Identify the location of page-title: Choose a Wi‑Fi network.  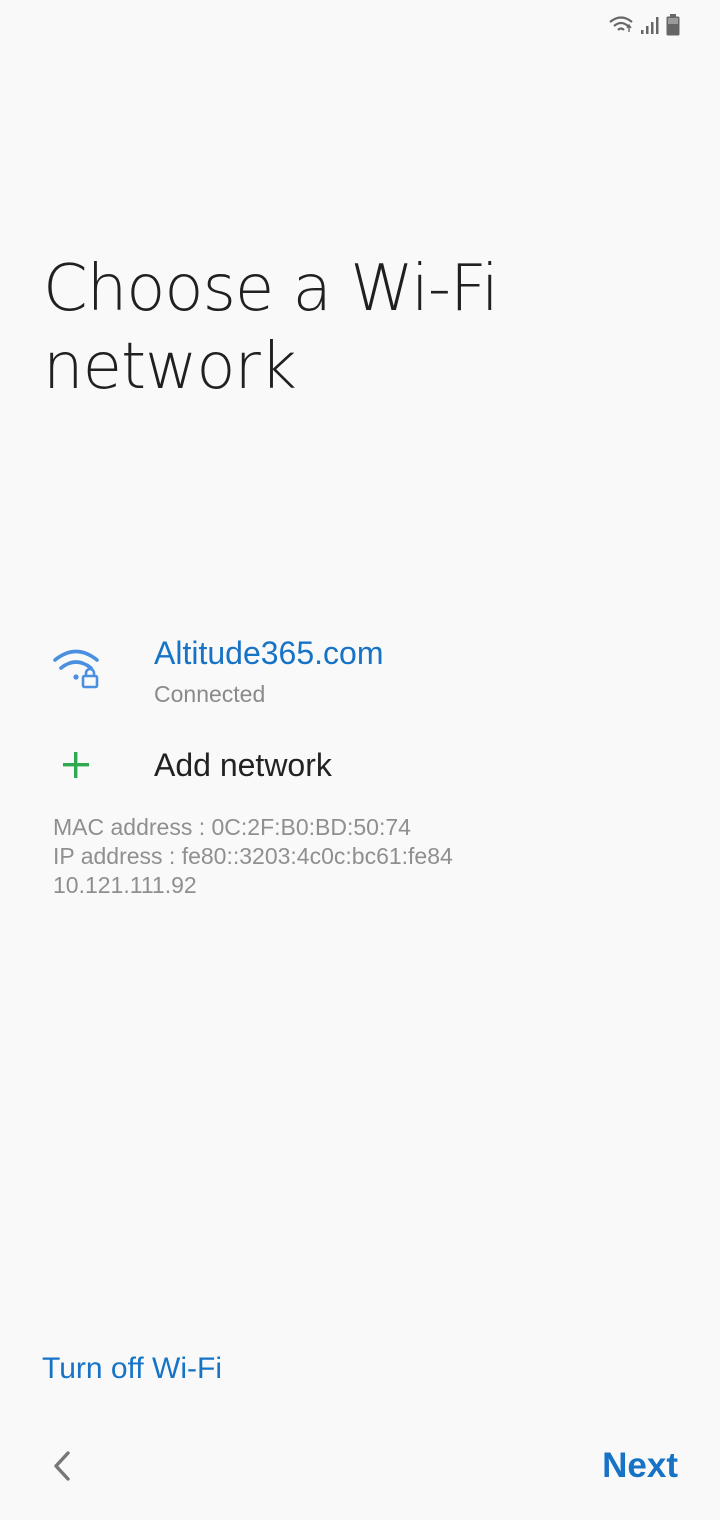
(271, 328).